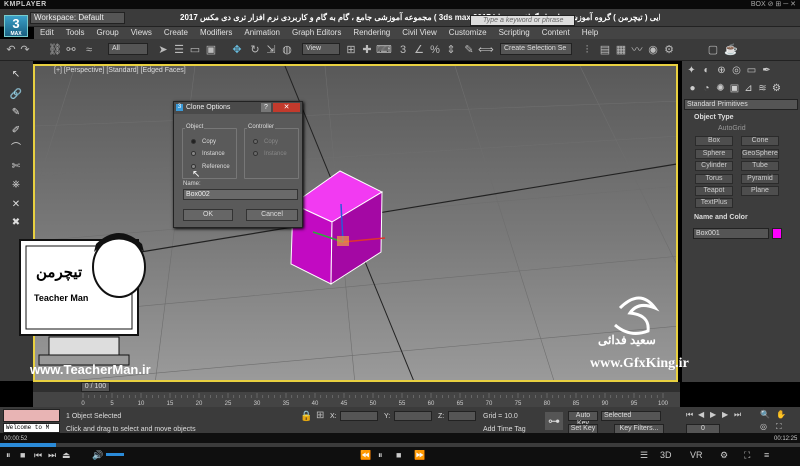  Describe the element at coordinates (605, 50) in the screenshot. I see `scene-explorer-icon: ▤` at that location.